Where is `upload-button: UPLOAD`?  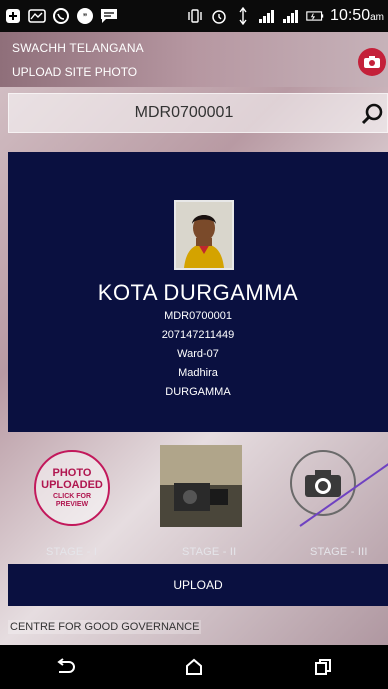
upload-button: UPLOAD is located at coordinates (198, 585).